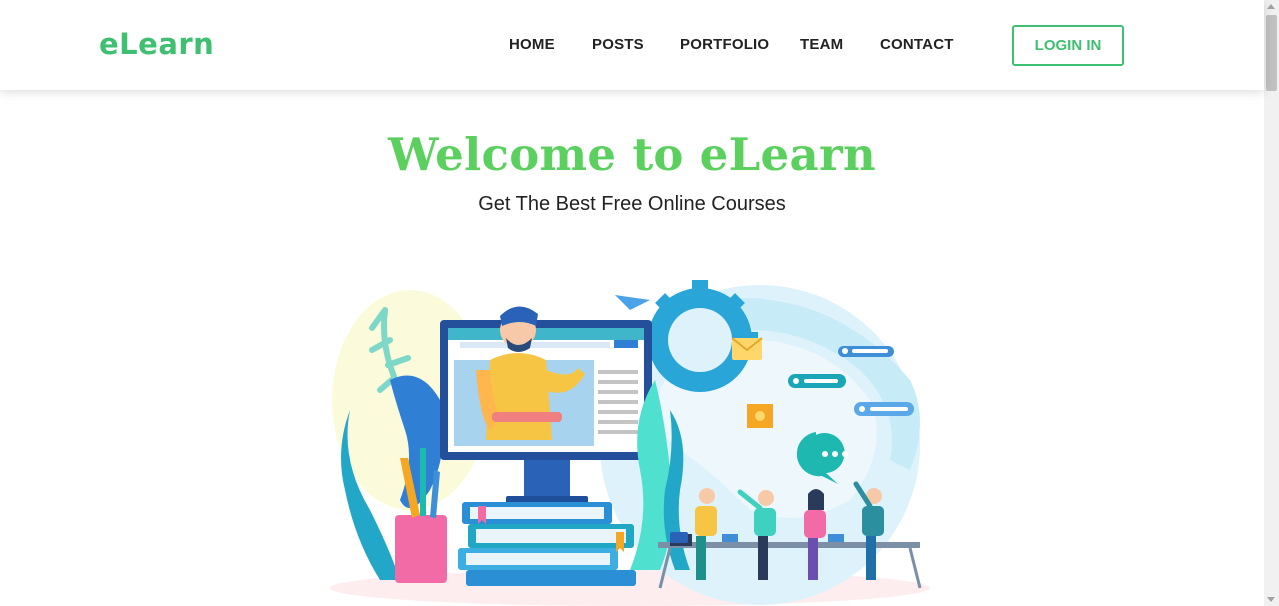  What do you see at coordinates (1271, 6) in the screenshot?
I see `scroll-up-arrow-icon` at bounding box center [1271, 6].